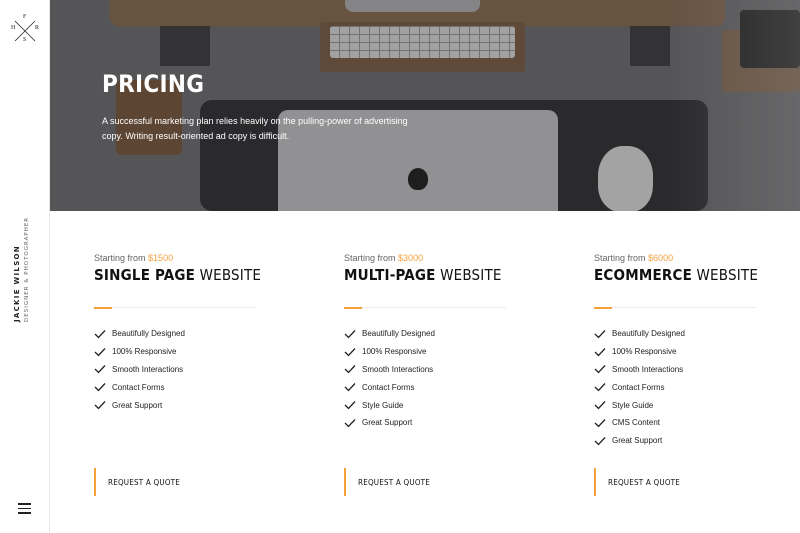  Describe the element at coordinates (13, 28) in the screenshot. I see `logo-letter-left: H` at that location.